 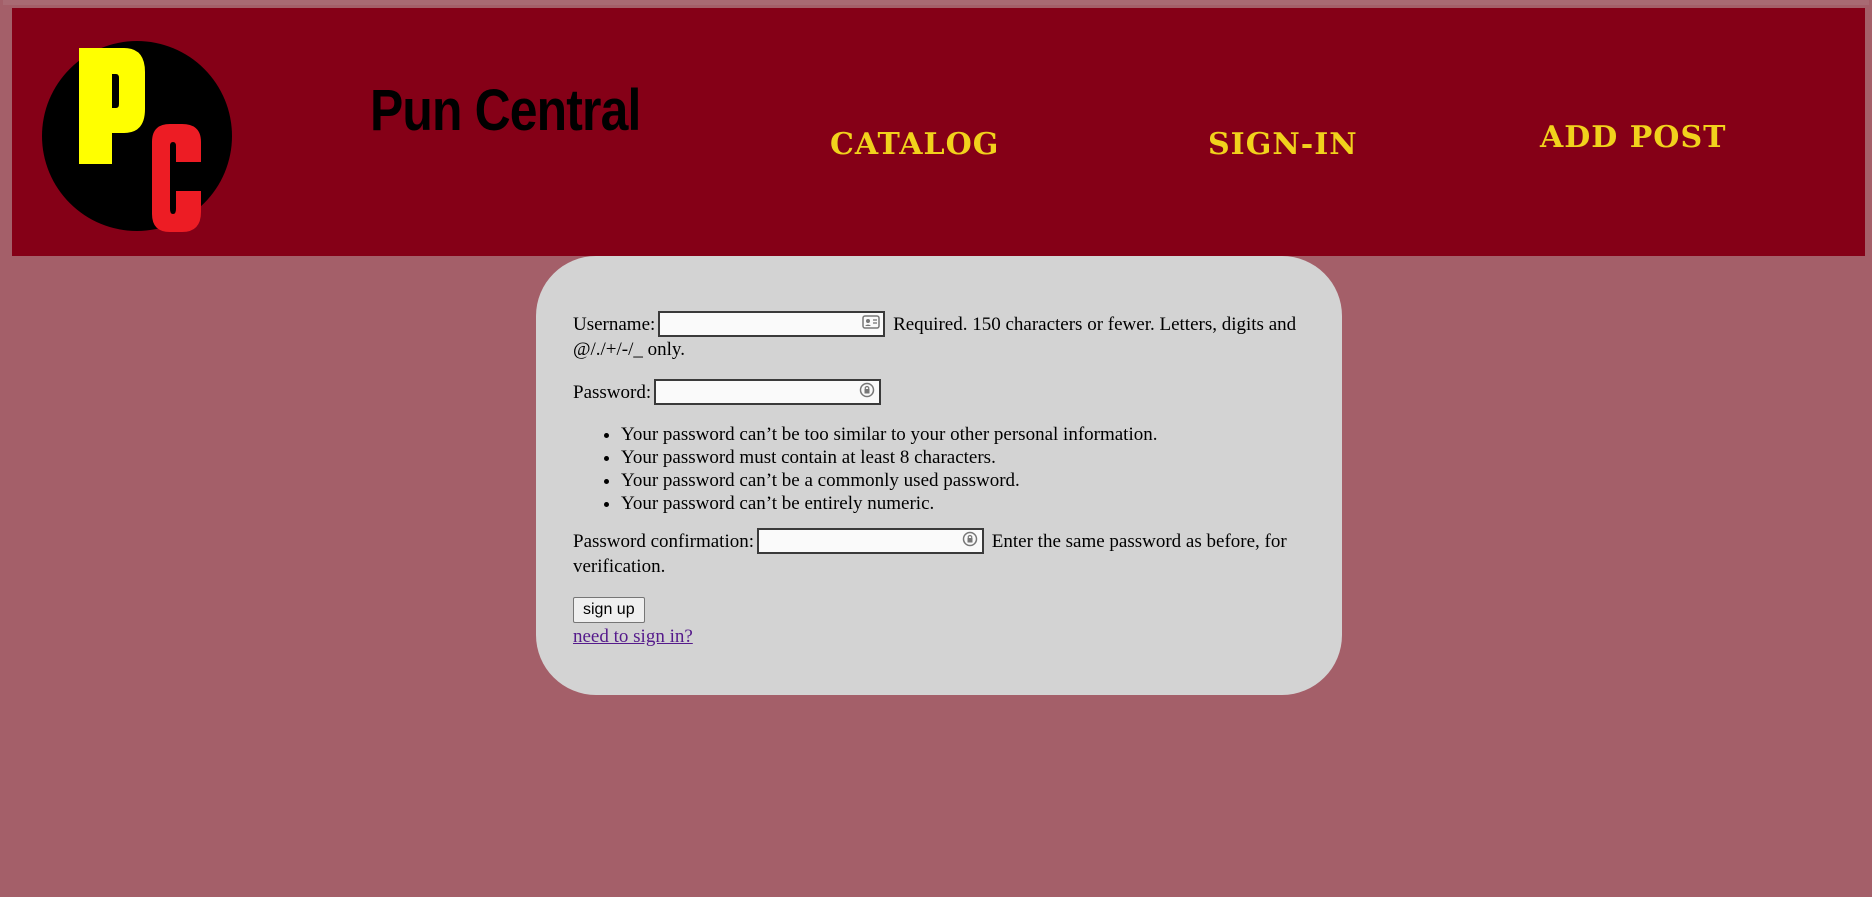 What do you see at coordinates (137, 134) in the screenshot?
I see `site-logo` at bounding box center [137, 134].